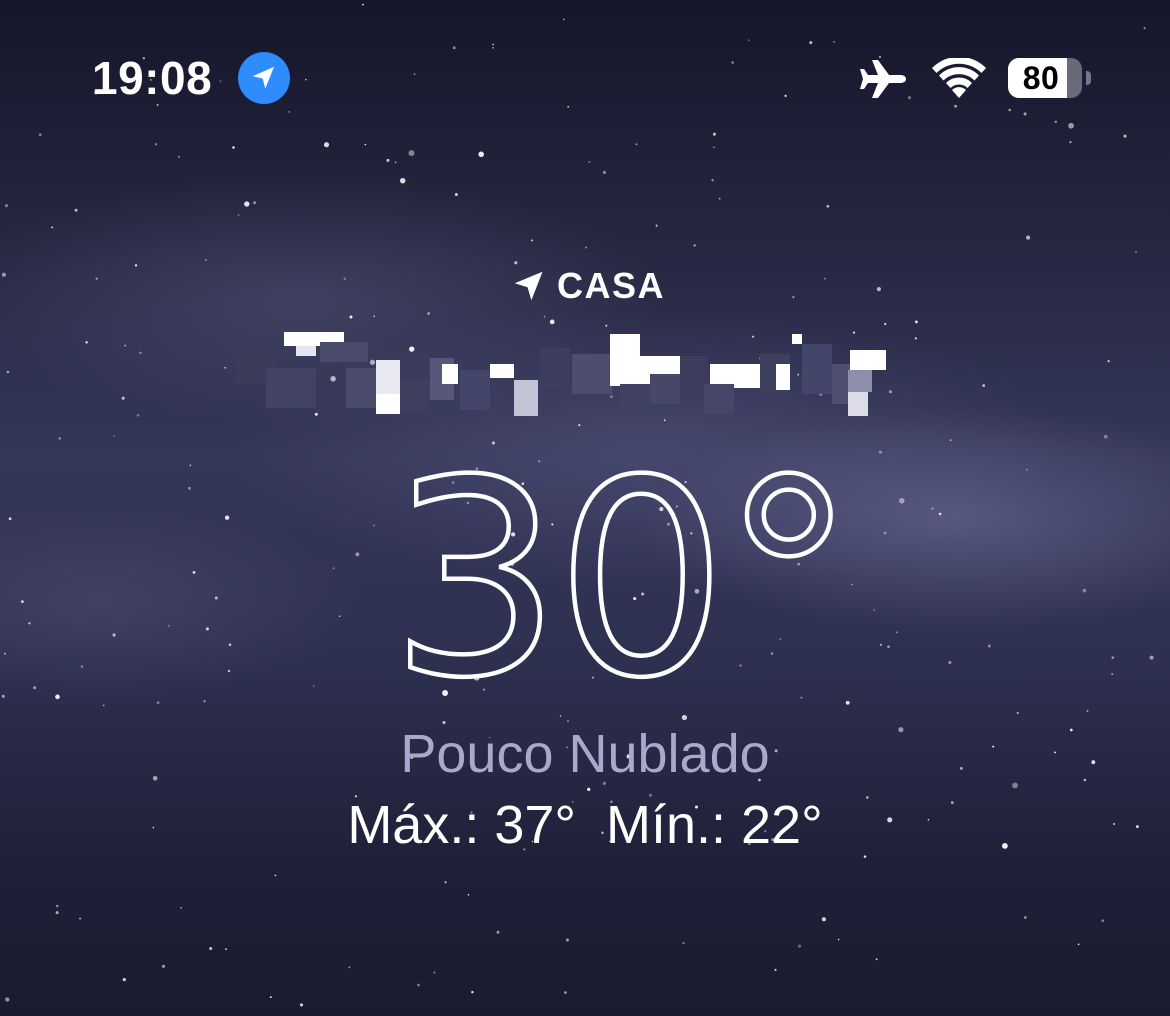 This screenshot has height=1016, width=1170. What do you see at coordinates (1088, 78) in the screenshot?
I see `battery-nub` at bounding box center [1088, 78].